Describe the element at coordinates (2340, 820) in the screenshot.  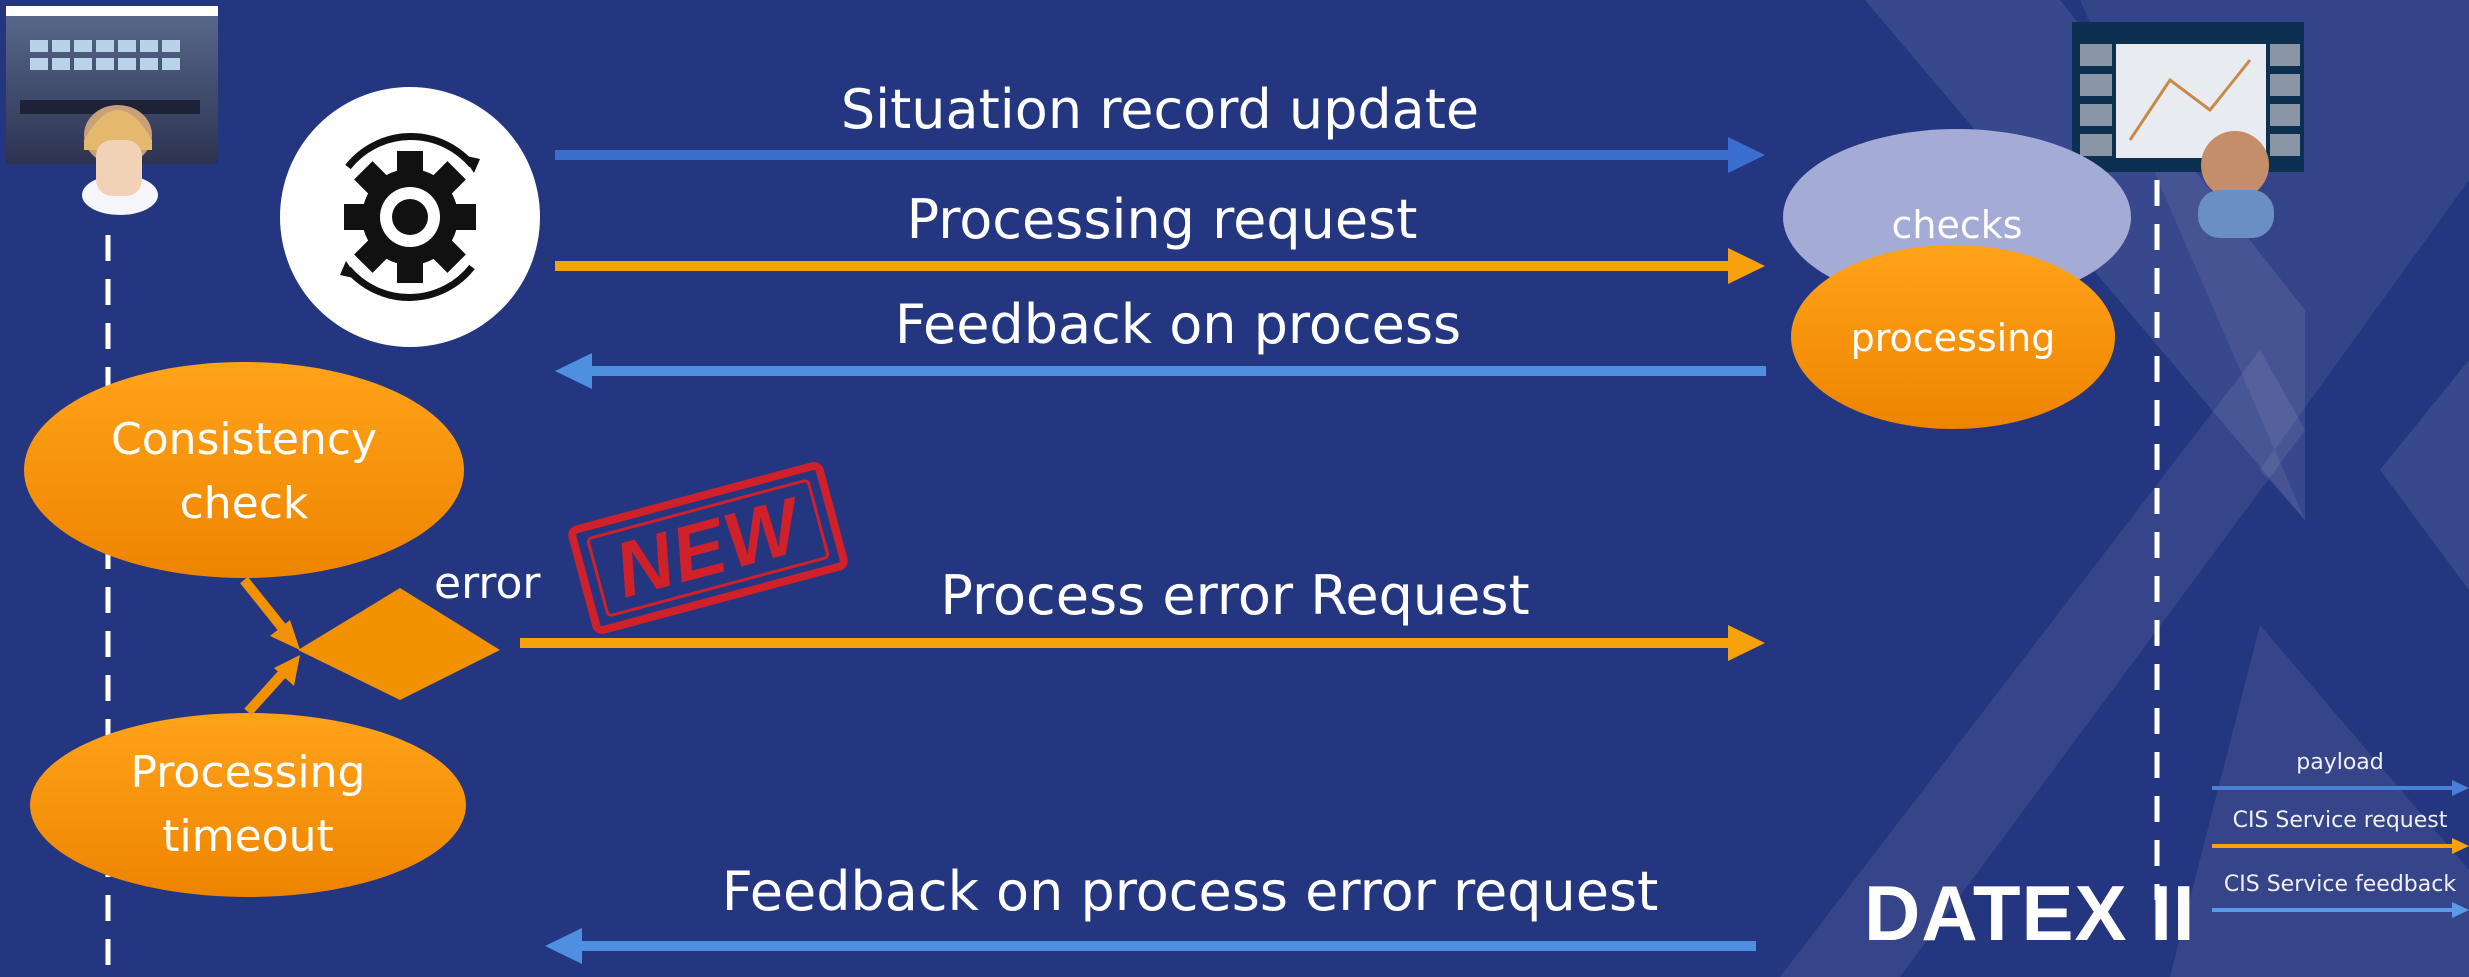
I see `legend-request-label: CIS Service request` at that location.